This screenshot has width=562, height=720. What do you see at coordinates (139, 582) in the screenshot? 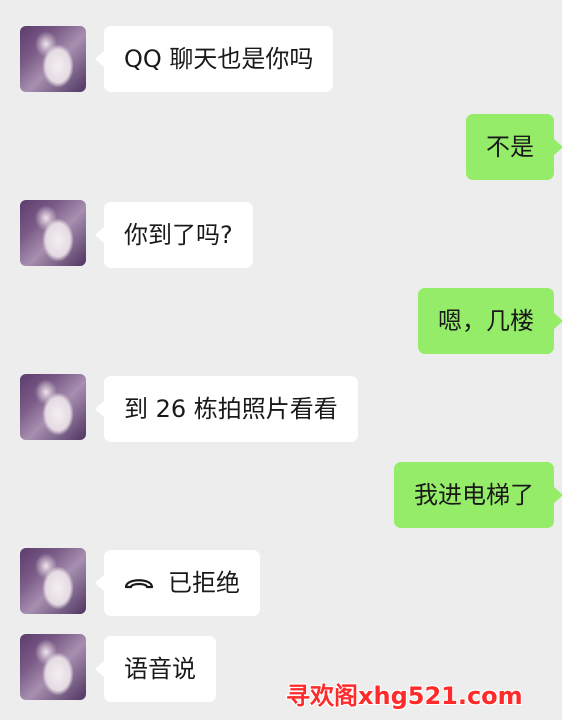
I see `call-declined-icon` at bounding box center [139, 582].